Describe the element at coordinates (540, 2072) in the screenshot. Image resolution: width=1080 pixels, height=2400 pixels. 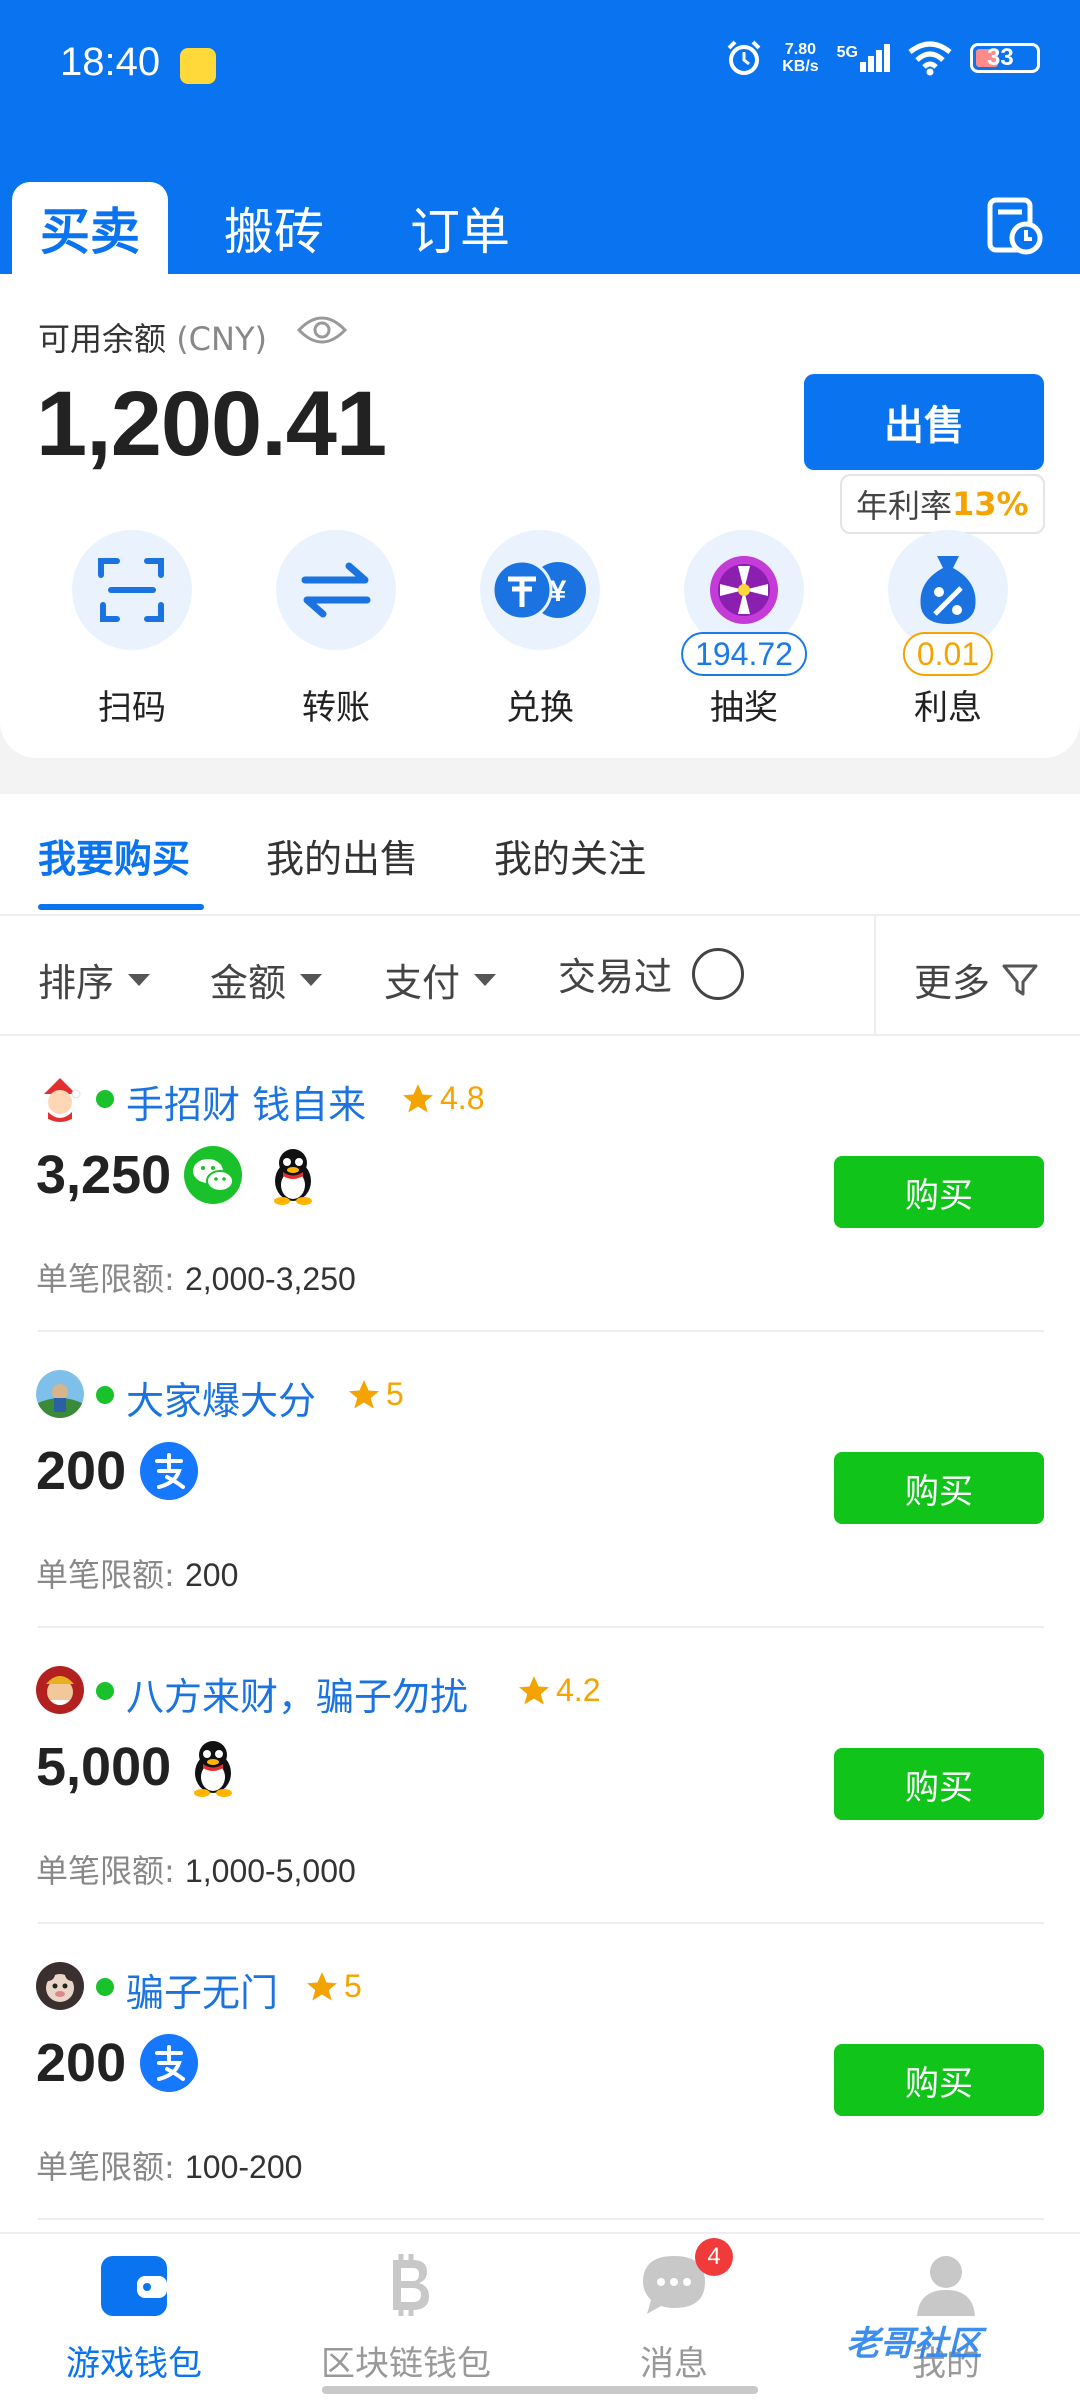
I see `listing-item: 骗子无门 5 200 单笔限额: 100-200 购买` at that location.